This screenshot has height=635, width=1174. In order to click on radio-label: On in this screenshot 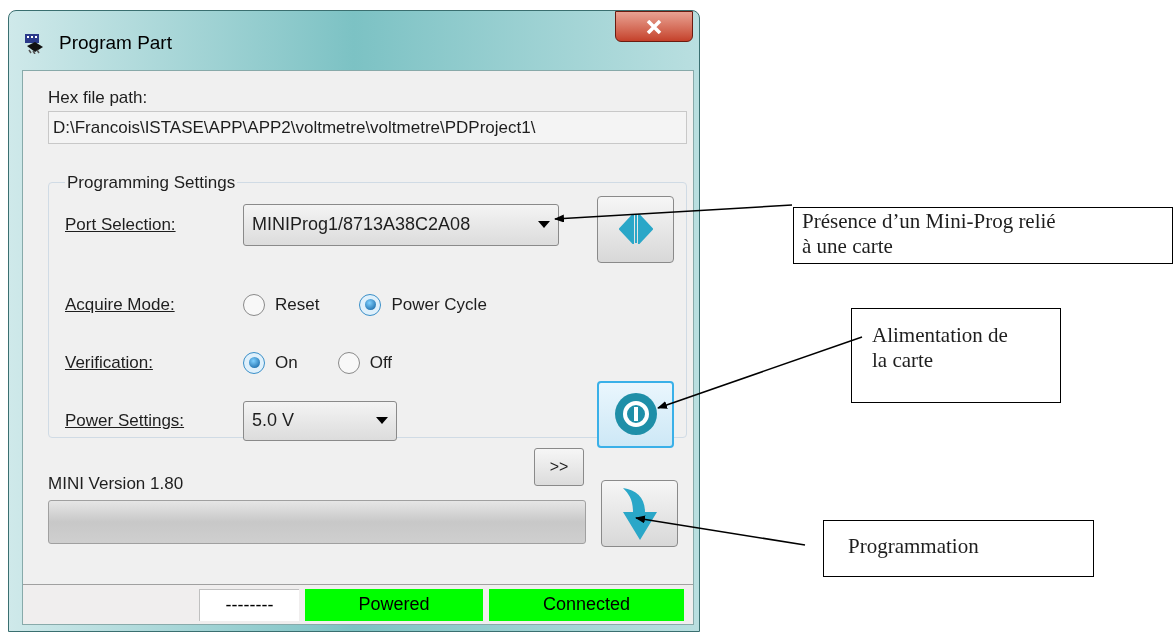, I will do `click(286, 362)`.